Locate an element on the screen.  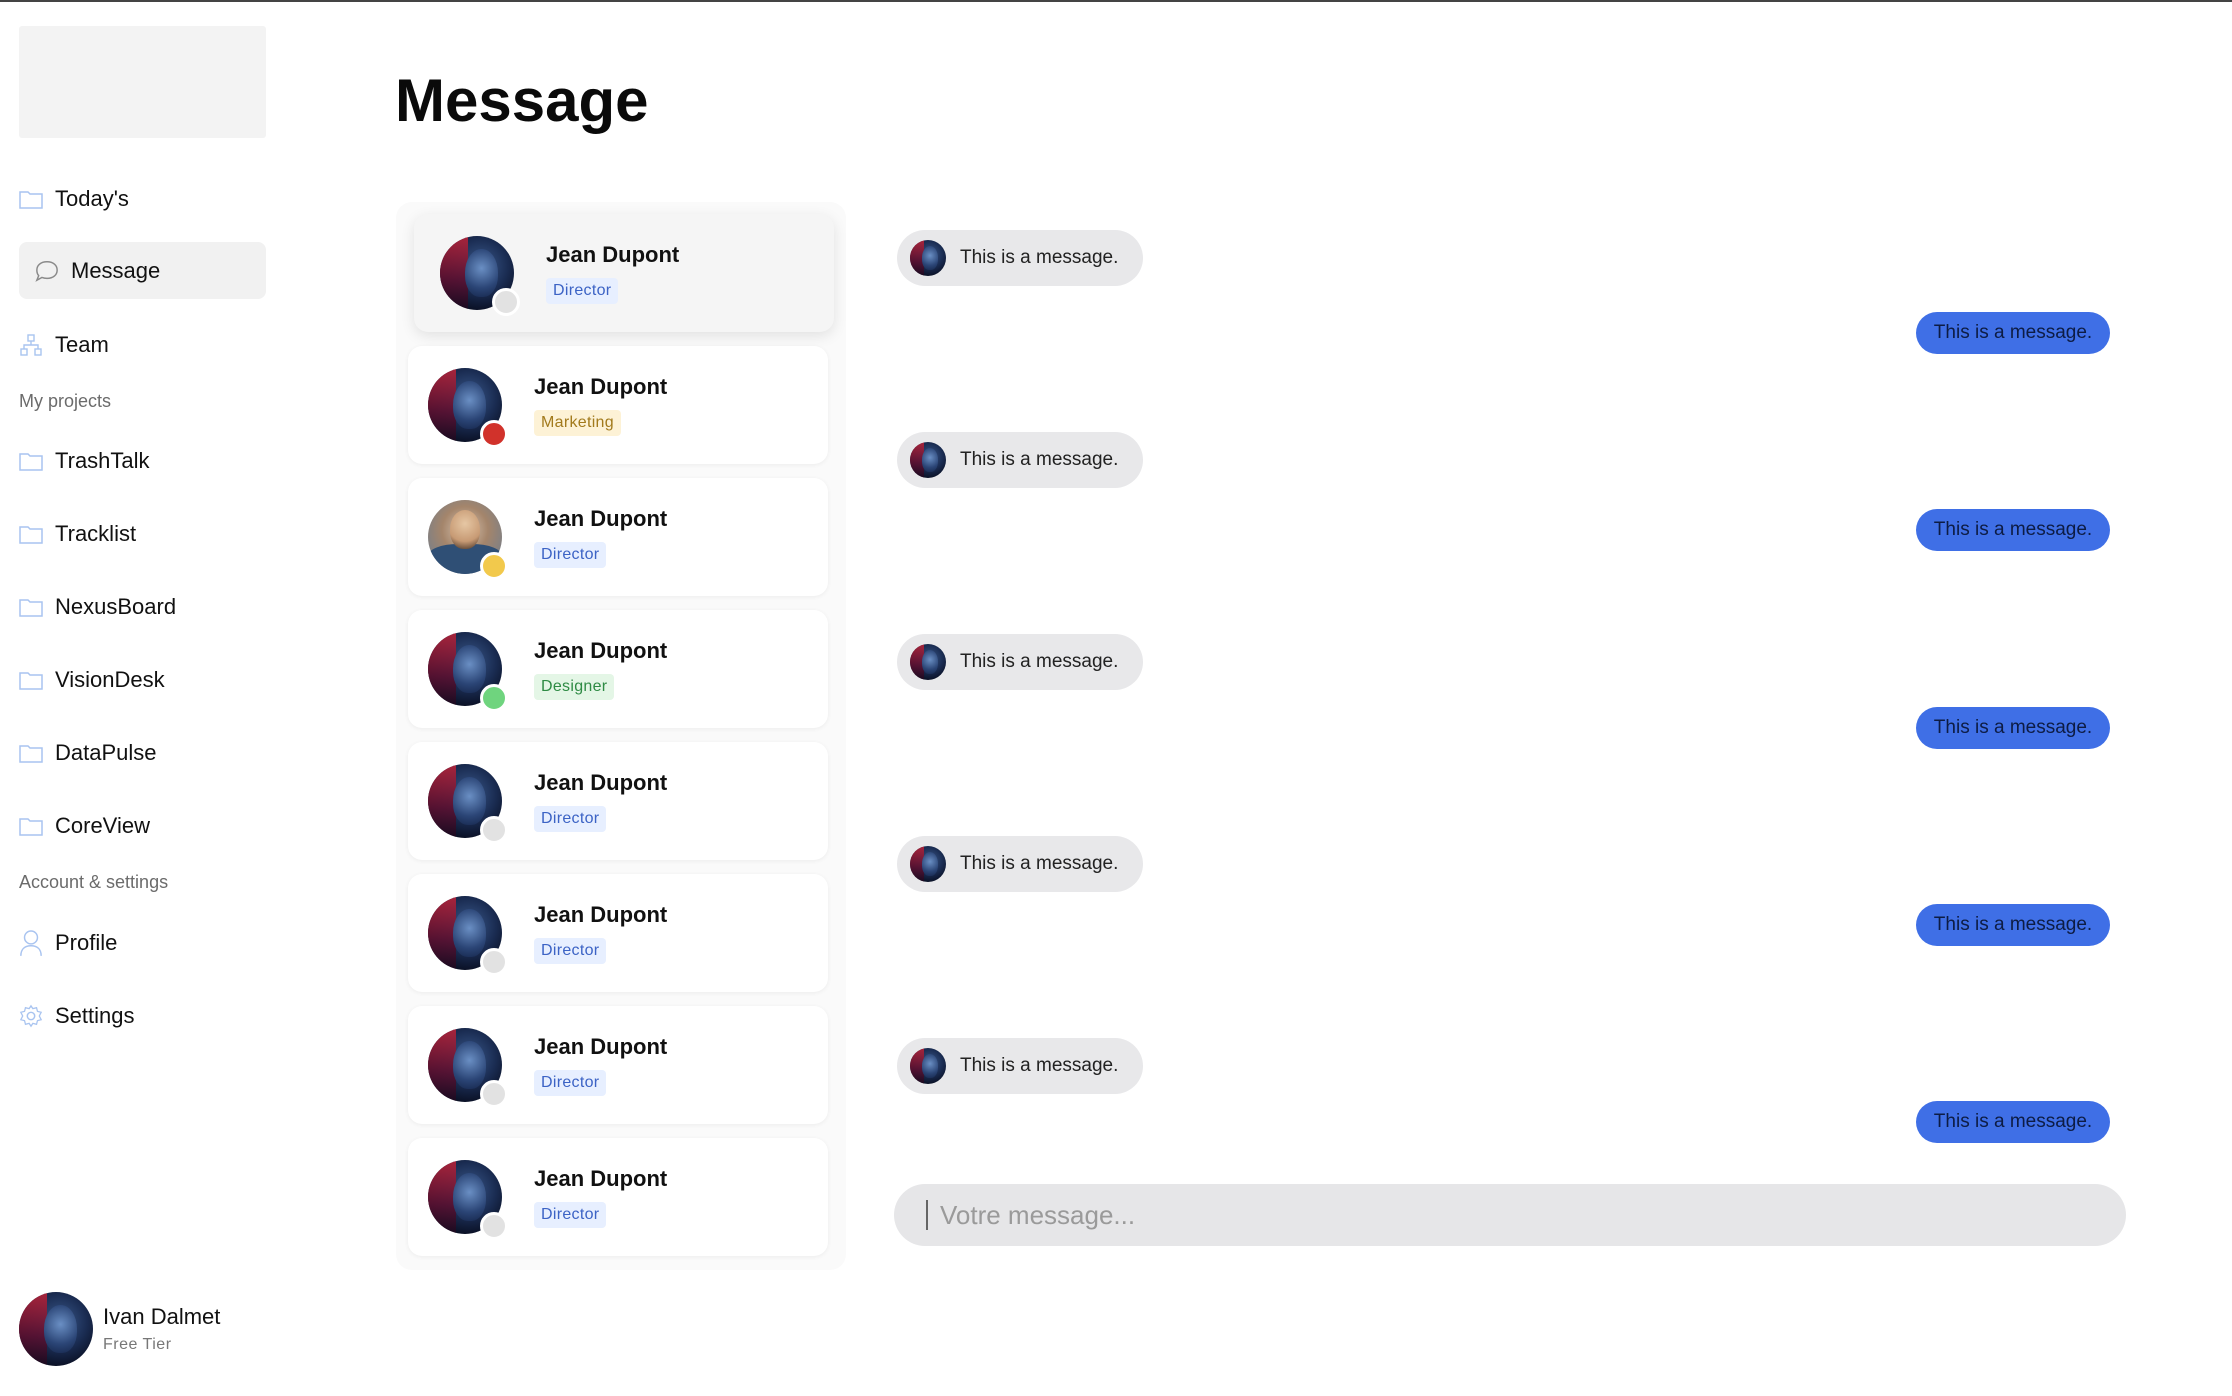
nav-item-label: Message is located at coordinates (116, 270).